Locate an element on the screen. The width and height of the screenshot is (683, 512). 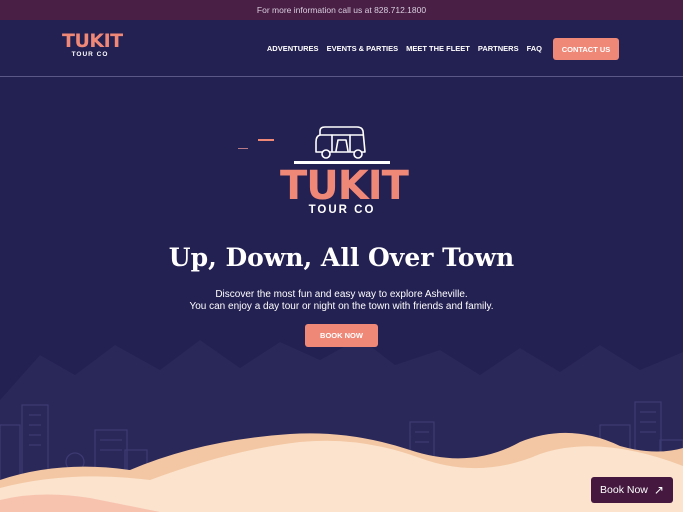
contact-us-button: CONTACT US is located at coordinates (586, 49).